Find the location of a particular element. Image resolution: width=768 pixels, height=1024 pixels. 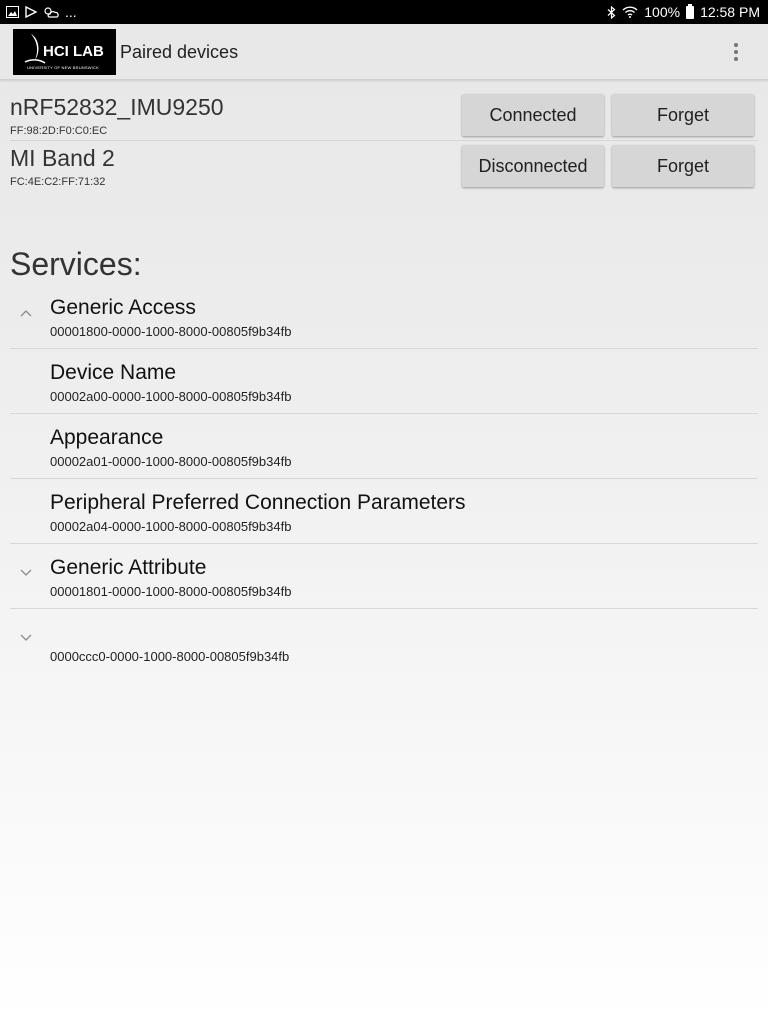

weather-icon is located at coordinates (51, 12).